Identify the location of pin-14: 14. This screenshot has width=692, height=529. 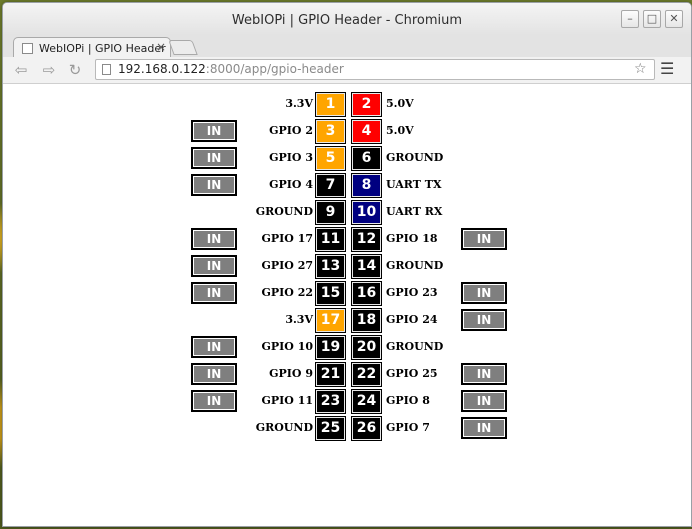
(366, 266).